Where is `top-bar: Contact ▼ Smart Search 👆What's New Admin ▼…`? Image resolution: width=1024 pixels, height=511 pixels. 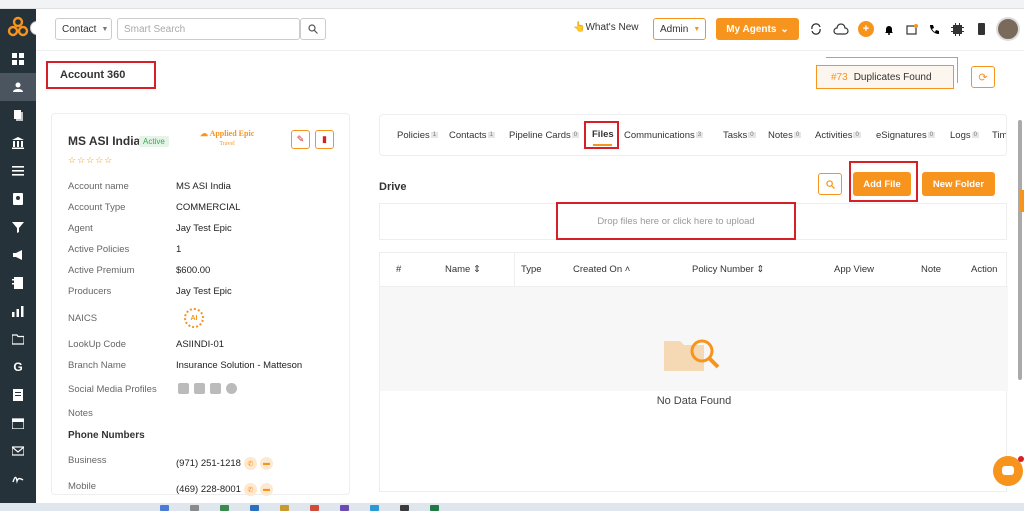 top-bar: Contact ▼ Smart Search 👆What's New Admin ▼… is located at coordinates (530, 30).